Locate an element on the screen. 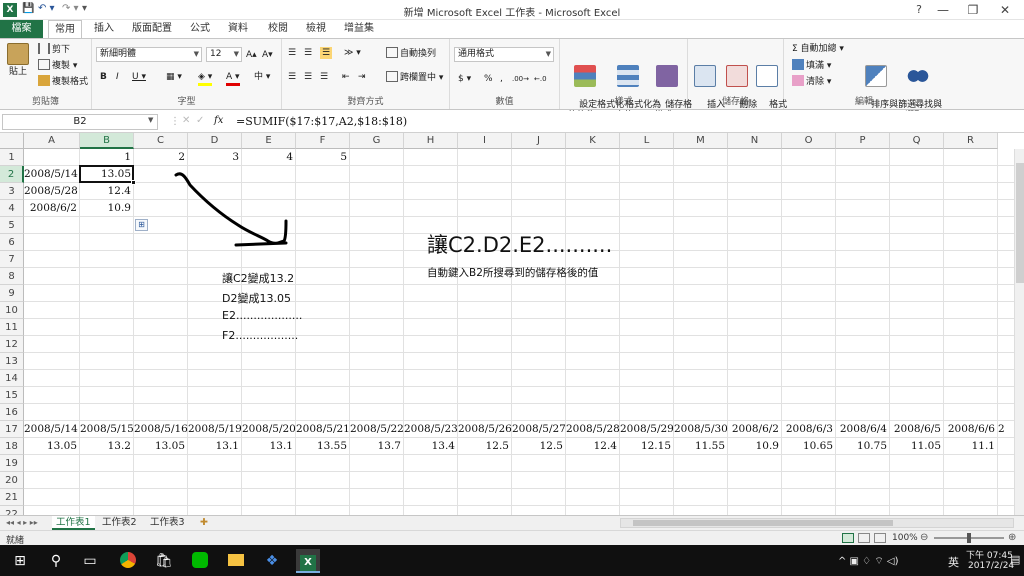  decrease-indent-icon: ⇤ is located at coordinates (346, 77).